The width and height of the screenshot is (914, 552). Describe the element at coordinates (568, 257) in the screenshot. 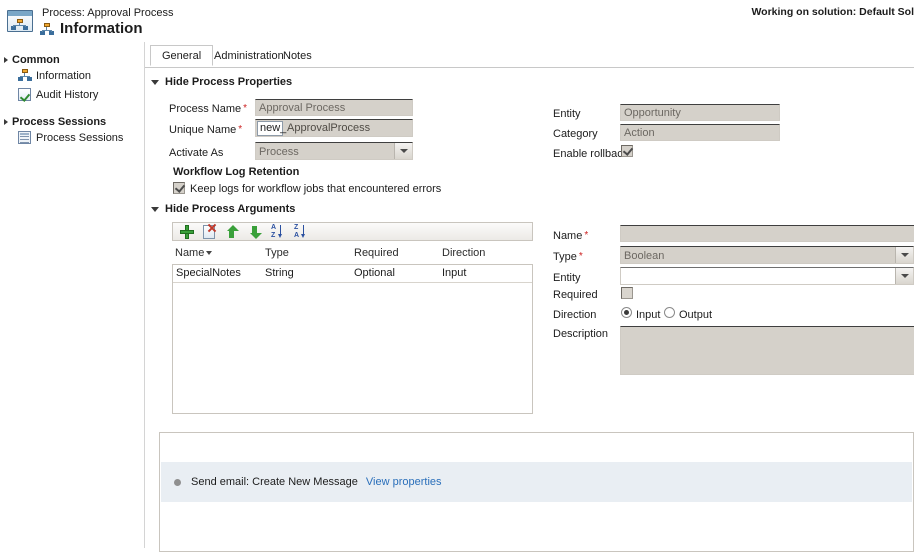

I see `argument-type-label: Type *` at that location.